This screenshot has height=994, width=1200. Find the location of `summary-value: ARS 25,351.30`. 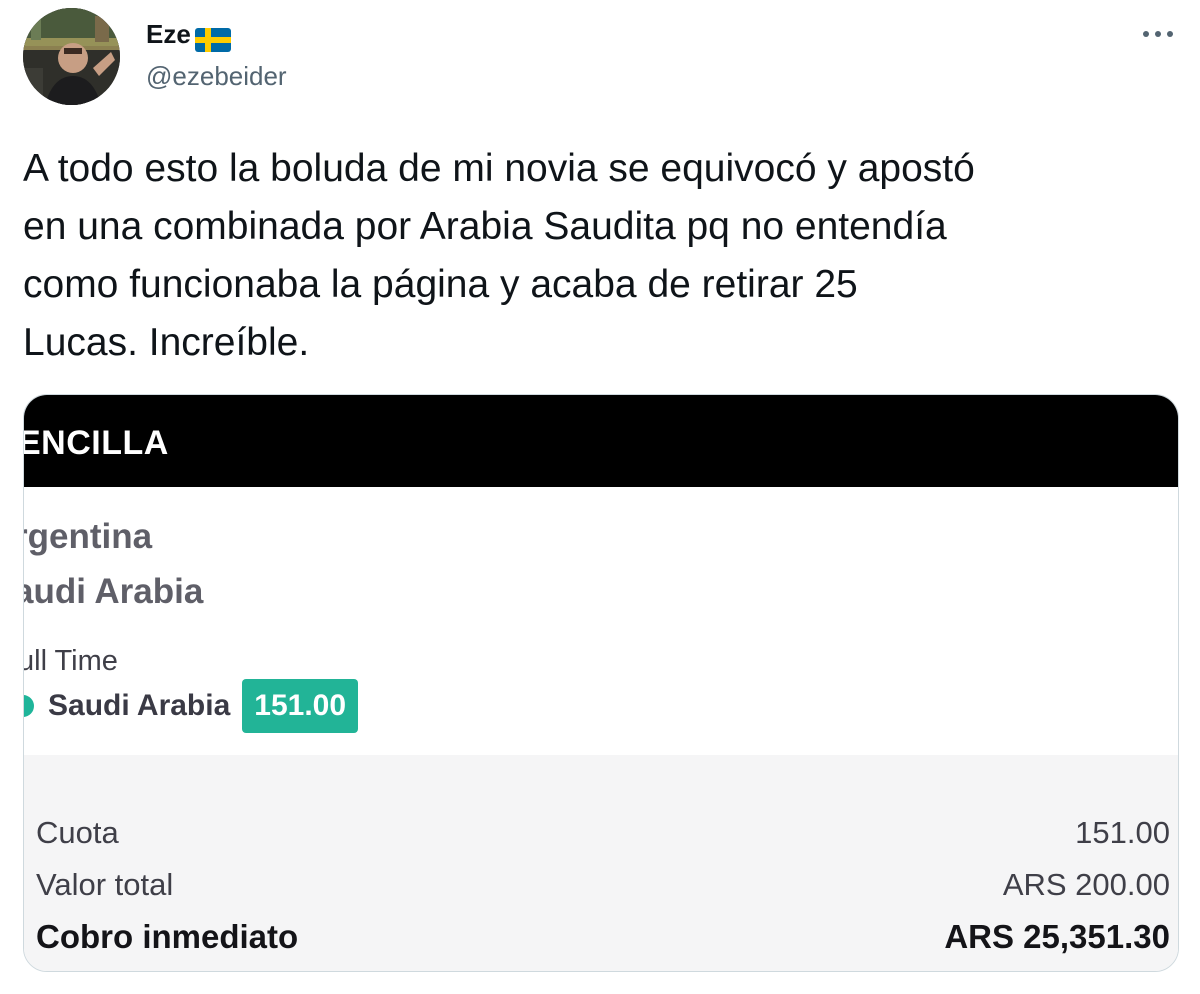

summary-value: ARS 25,351.30 is located at coordinates (1057, 936).